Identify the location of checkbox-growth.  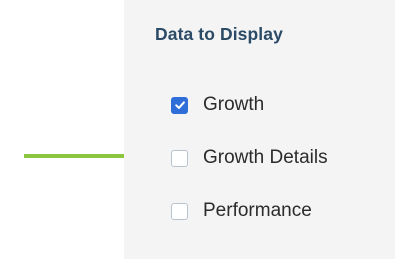
(179, 105).